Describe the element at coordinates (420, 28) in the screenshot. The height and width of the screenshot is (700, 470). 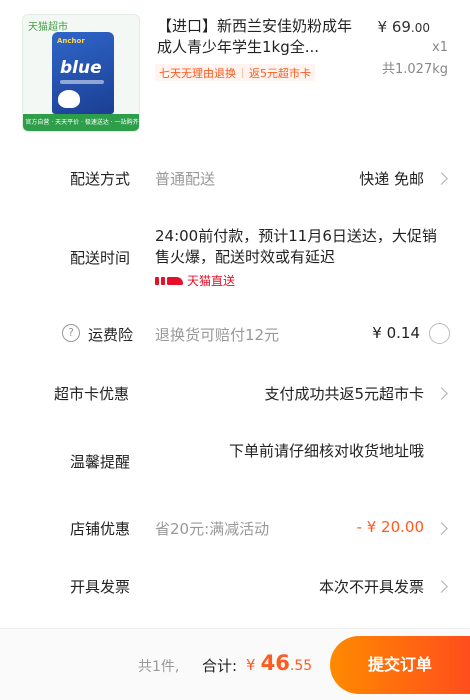
I see `price-decimal: .00` at that location.